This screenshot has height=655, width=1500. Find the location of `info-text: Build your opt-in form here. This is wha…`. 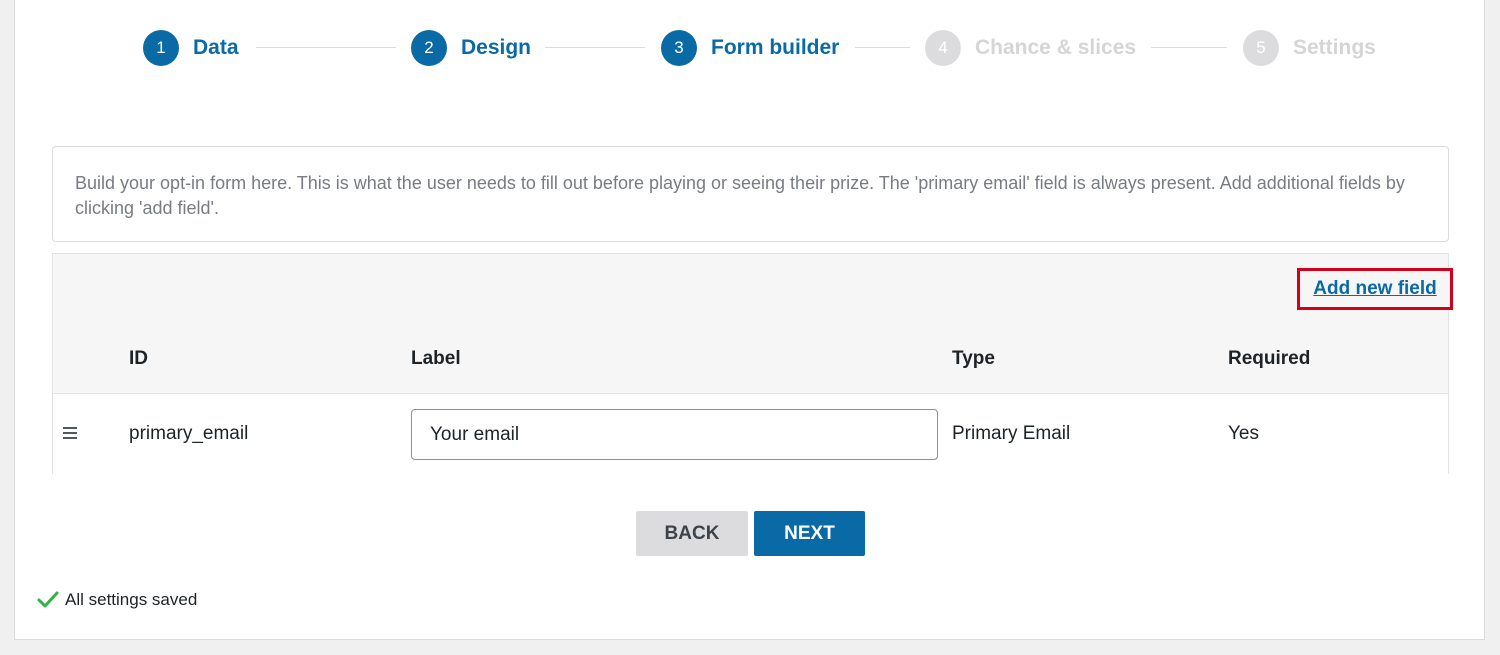

info-text: Build your opt-in form here. This is wha… is located at coordinates (740, 195).